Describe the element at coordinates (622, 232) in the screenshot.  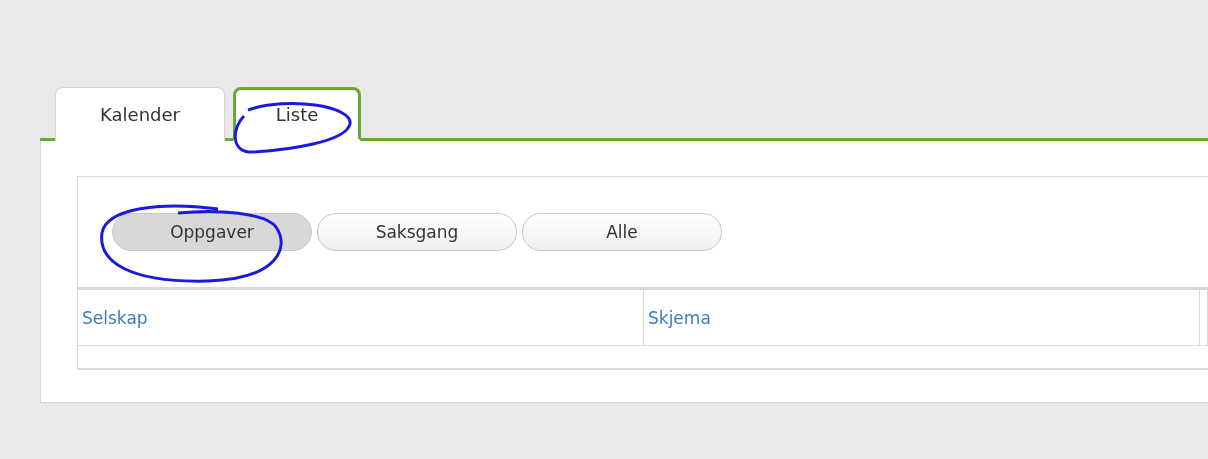
I see `filter-button: Alle` at that location.